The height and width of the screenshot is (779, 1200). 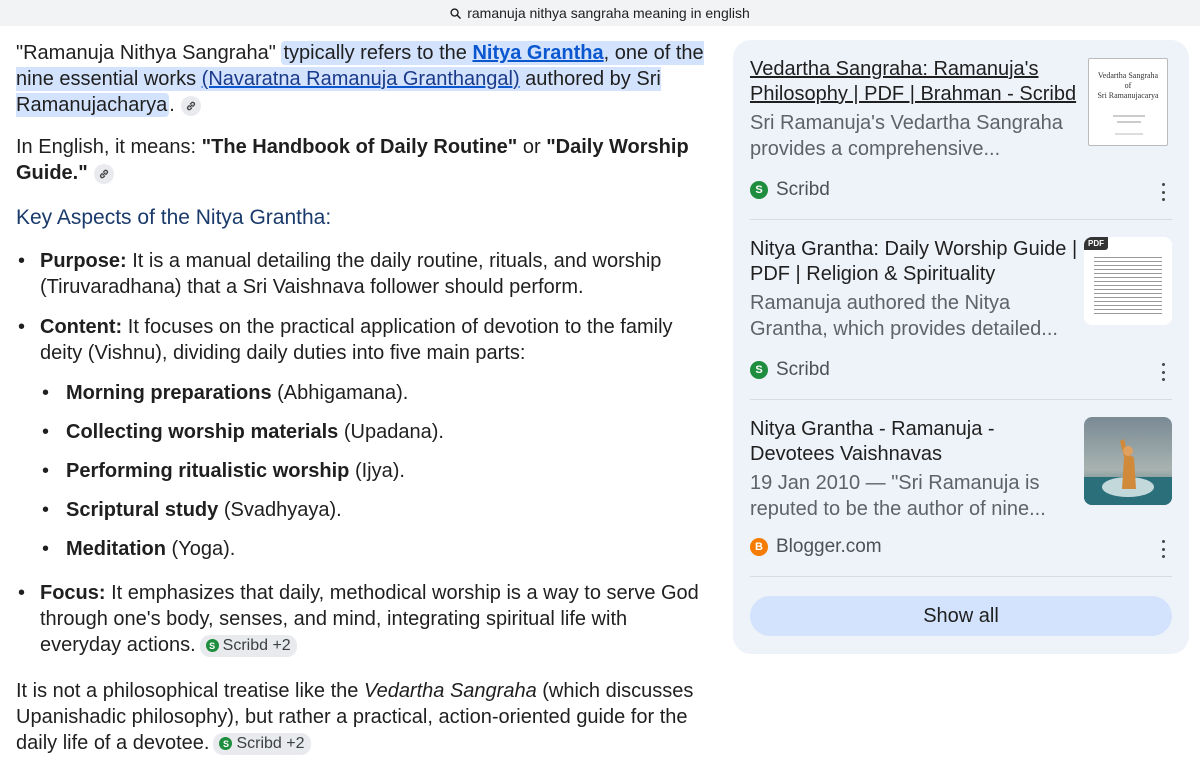 What do you see at coordinates (83, 261) in the screenshot?
I see `purpose-label: Purpose:` at bounding box center [83, 261].